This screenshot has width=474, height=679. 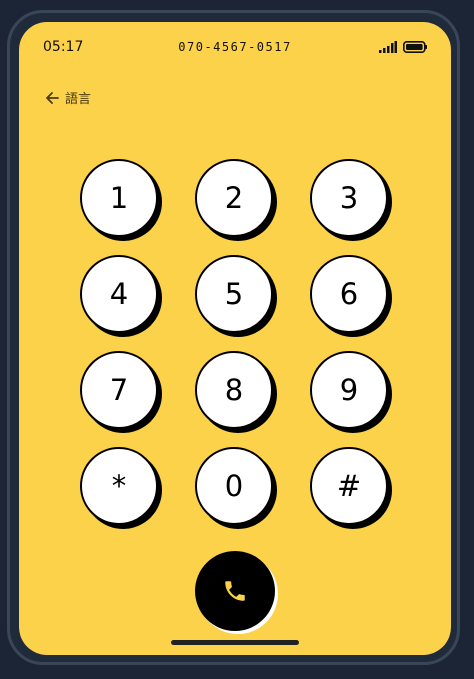 What do you see at coordinates (349, 198) in the screenshot?
I see `key-3: 3` at bounding box center [349, 198].